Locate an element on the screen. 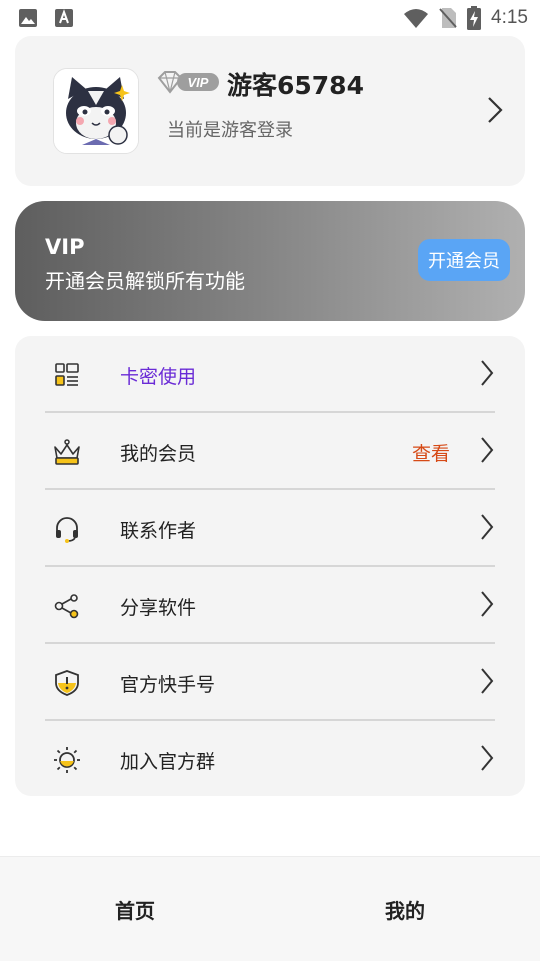 This screenshot has width=540, height=961. headset-icon is located at coordinates (67, 530).